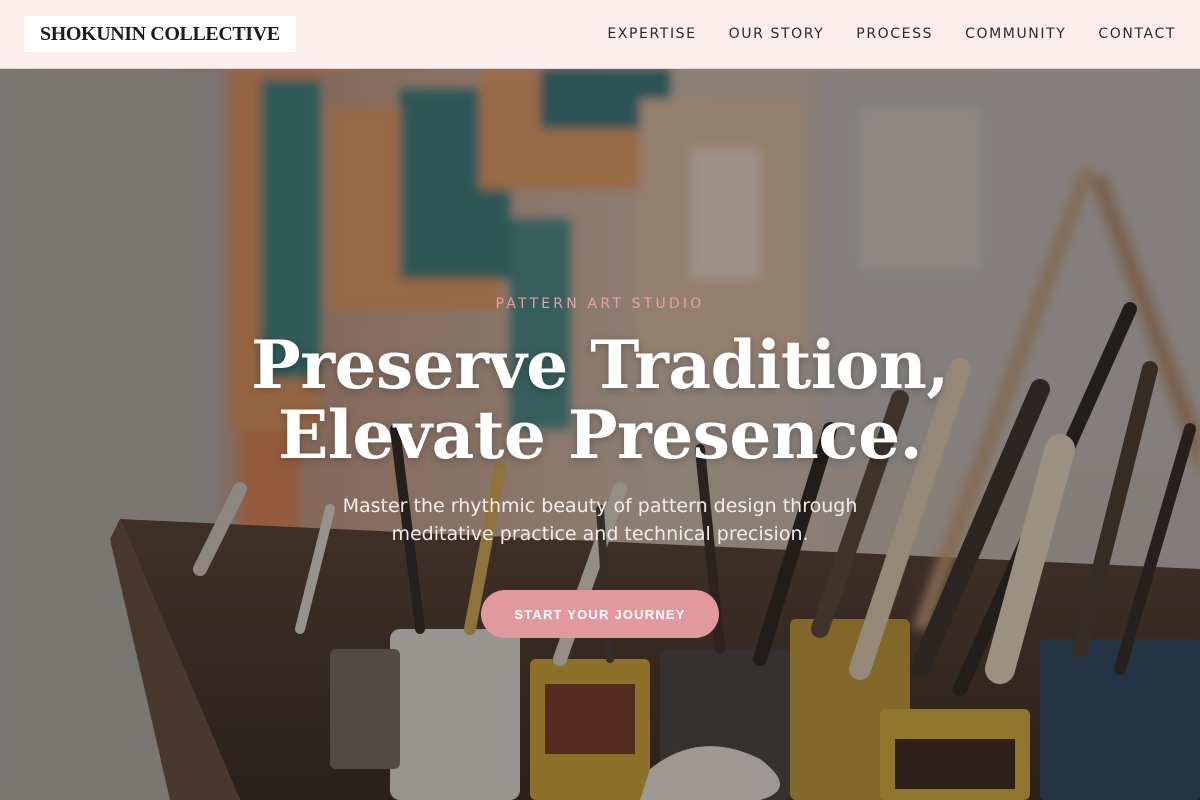 This screenshot has height=800, width=1200. What do you see at coordinates (600, 304) in the screenshot?
I see `hero-eyebrow: PATTERN ART STUDIO` at bounding box center [600, 304].